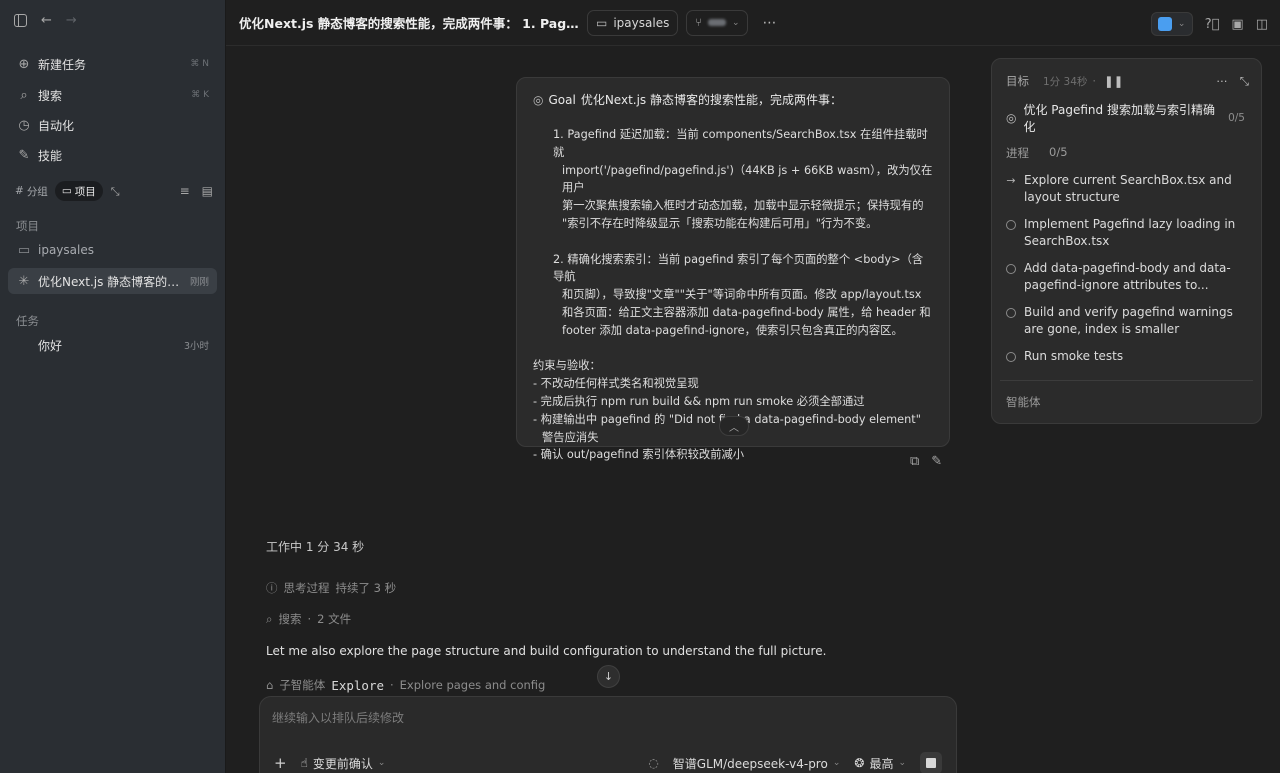  I want to click on edit-icon: ✎, so click(936, 461).